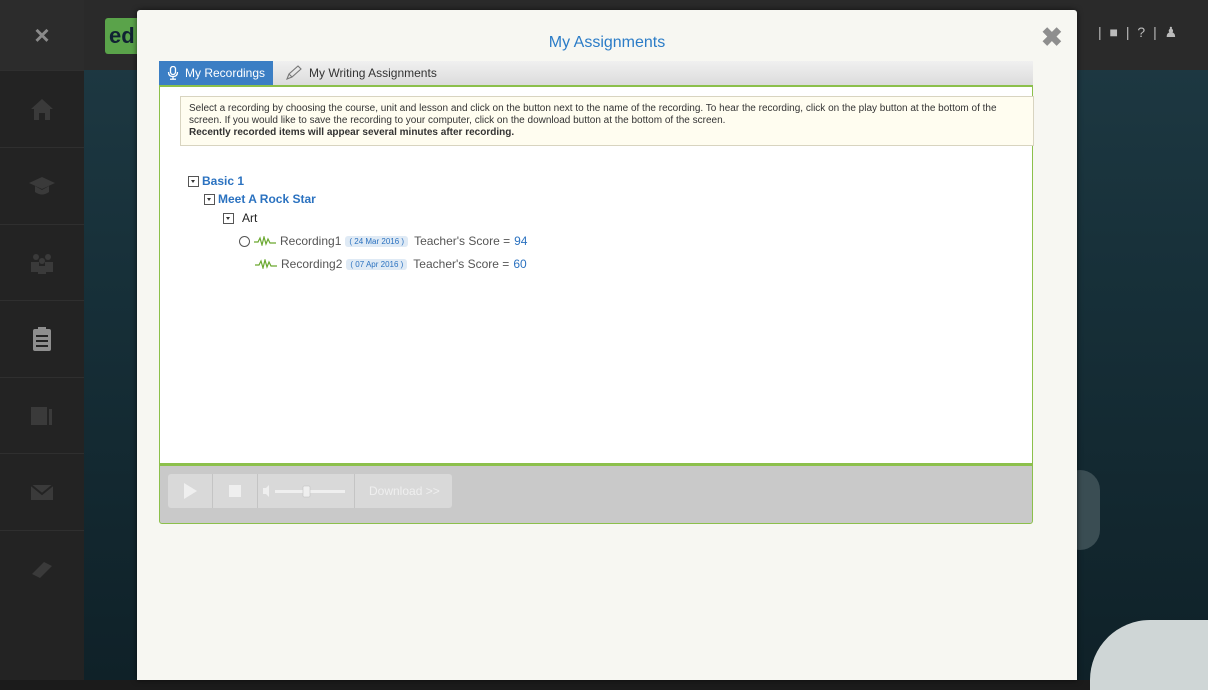  I want to click on book-icon, so click(42, 570).